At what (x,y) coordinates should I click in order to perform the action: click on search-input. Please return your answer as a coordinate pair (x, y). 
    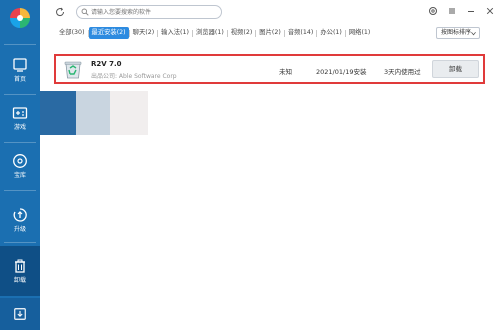
    Looking at the image, I should click on (155, 12).